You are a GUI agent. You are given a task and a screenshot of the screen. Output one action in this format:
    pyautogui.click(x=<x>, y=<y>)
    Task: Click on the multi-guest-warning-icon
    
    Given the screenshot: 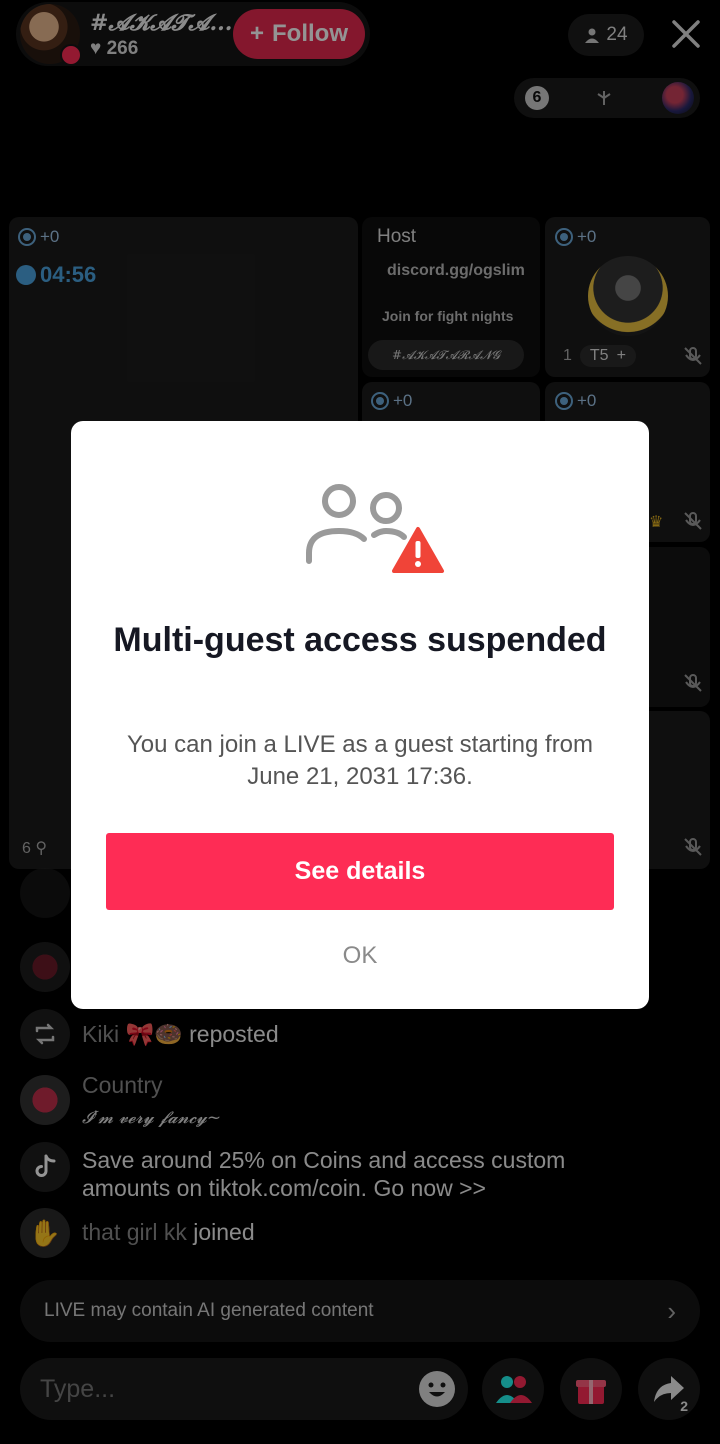 What is the action you would take?
    pyautogui.click(x=375, y=528)
    